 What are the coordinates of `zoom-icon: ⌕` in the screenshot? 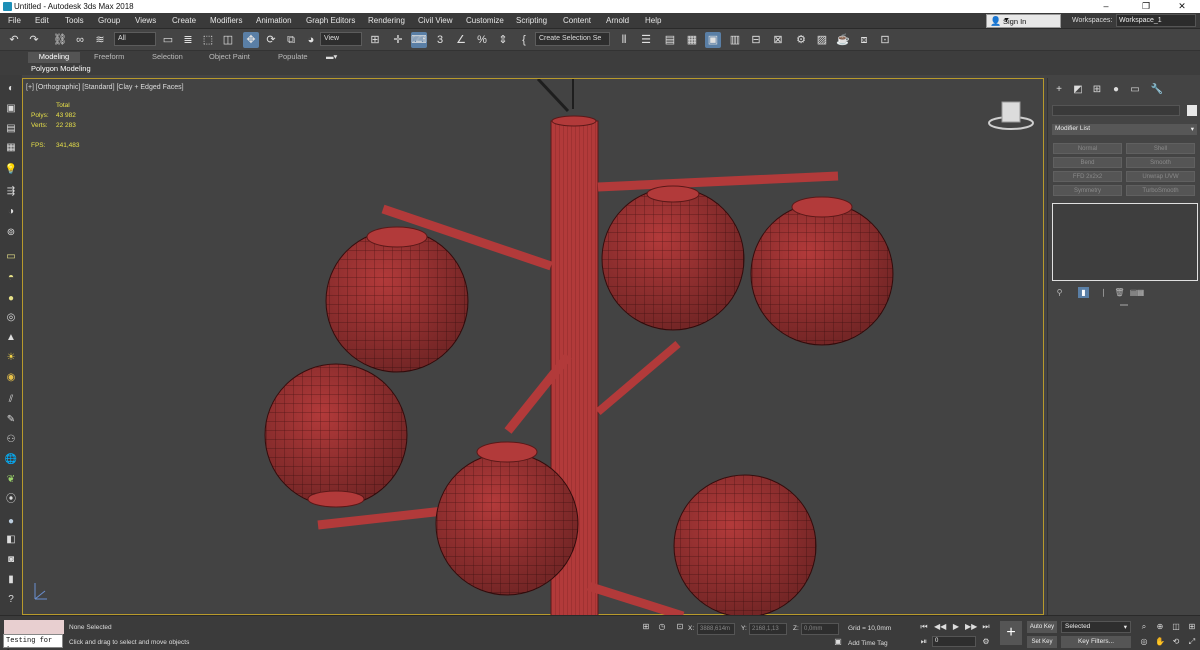 It's located at (1144, 627).